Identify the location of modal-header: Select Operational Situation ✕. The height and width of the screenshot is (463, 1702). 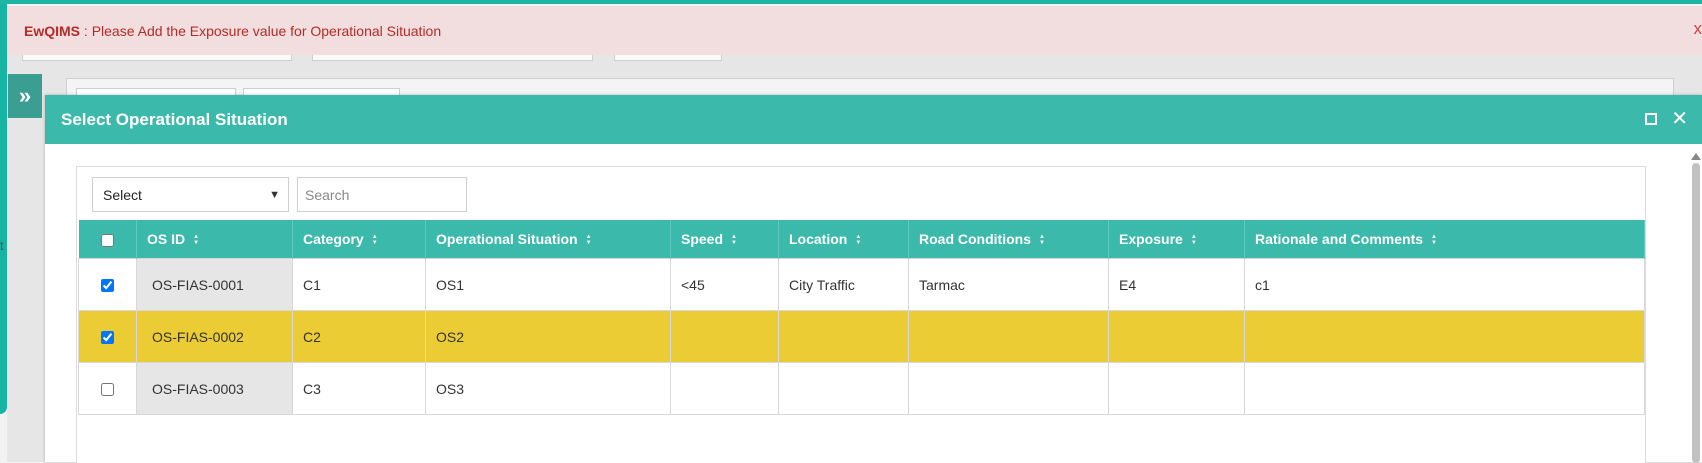
(873, 119).